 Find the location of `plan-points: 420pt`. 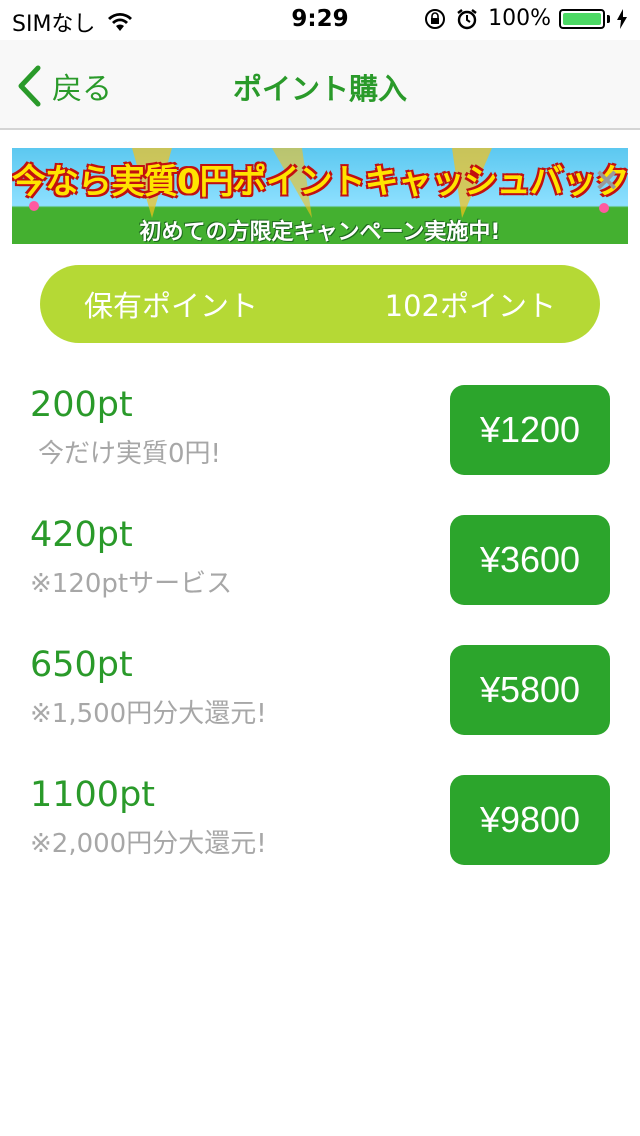

plan-points: 420pt is located at coordinates (81, 535).